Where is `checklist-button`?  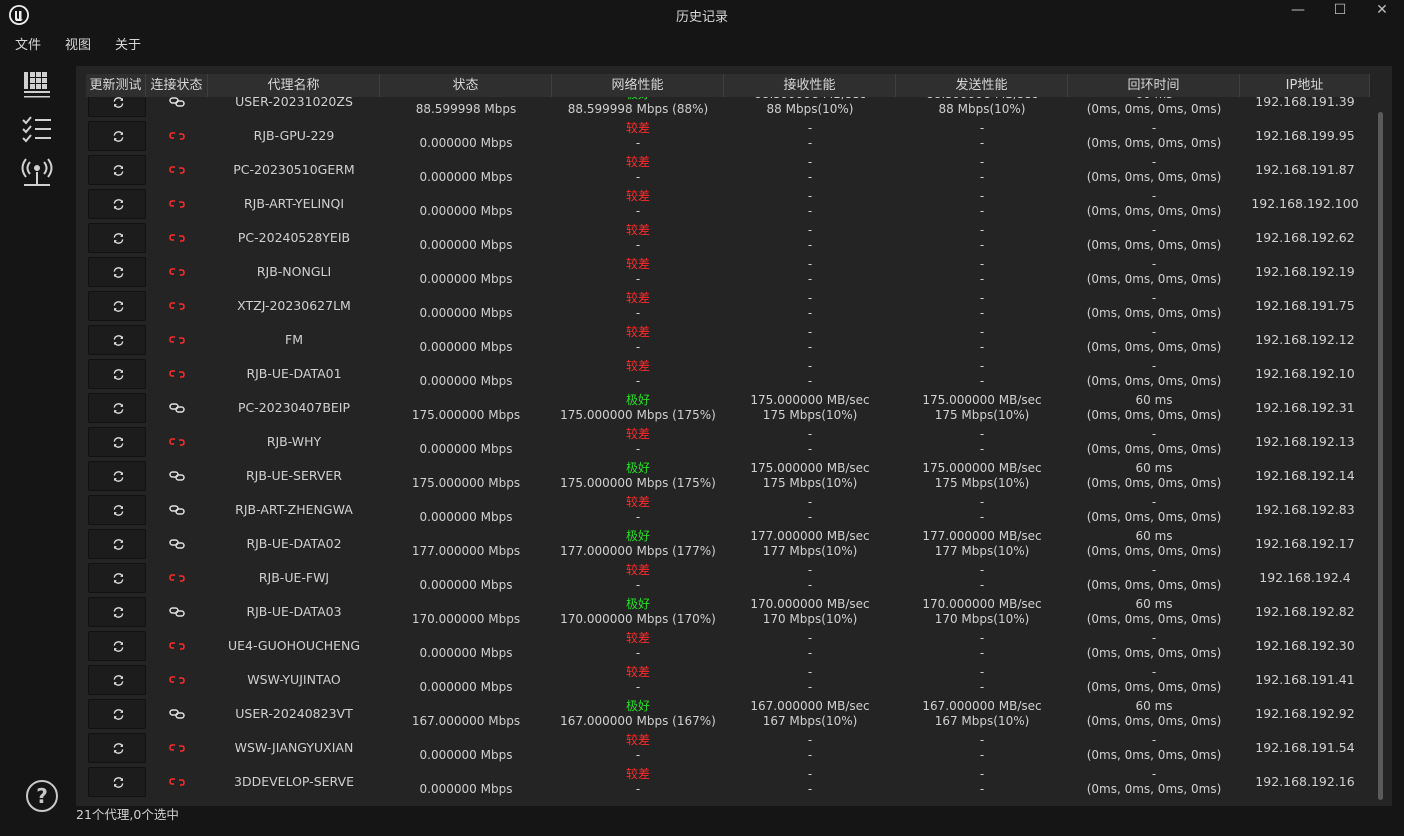
checklist-button is located at coordinates (37, 129).